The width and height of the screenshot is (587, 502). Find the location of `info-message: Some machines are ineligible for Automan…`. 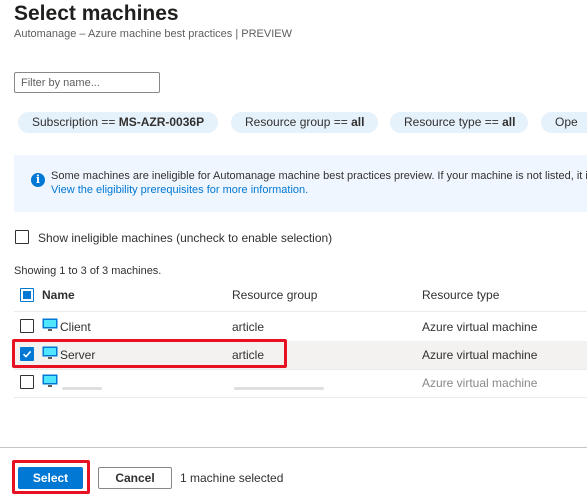

info-message: Some machines are ineligible for Automan… is located at coordinates (319, 176).